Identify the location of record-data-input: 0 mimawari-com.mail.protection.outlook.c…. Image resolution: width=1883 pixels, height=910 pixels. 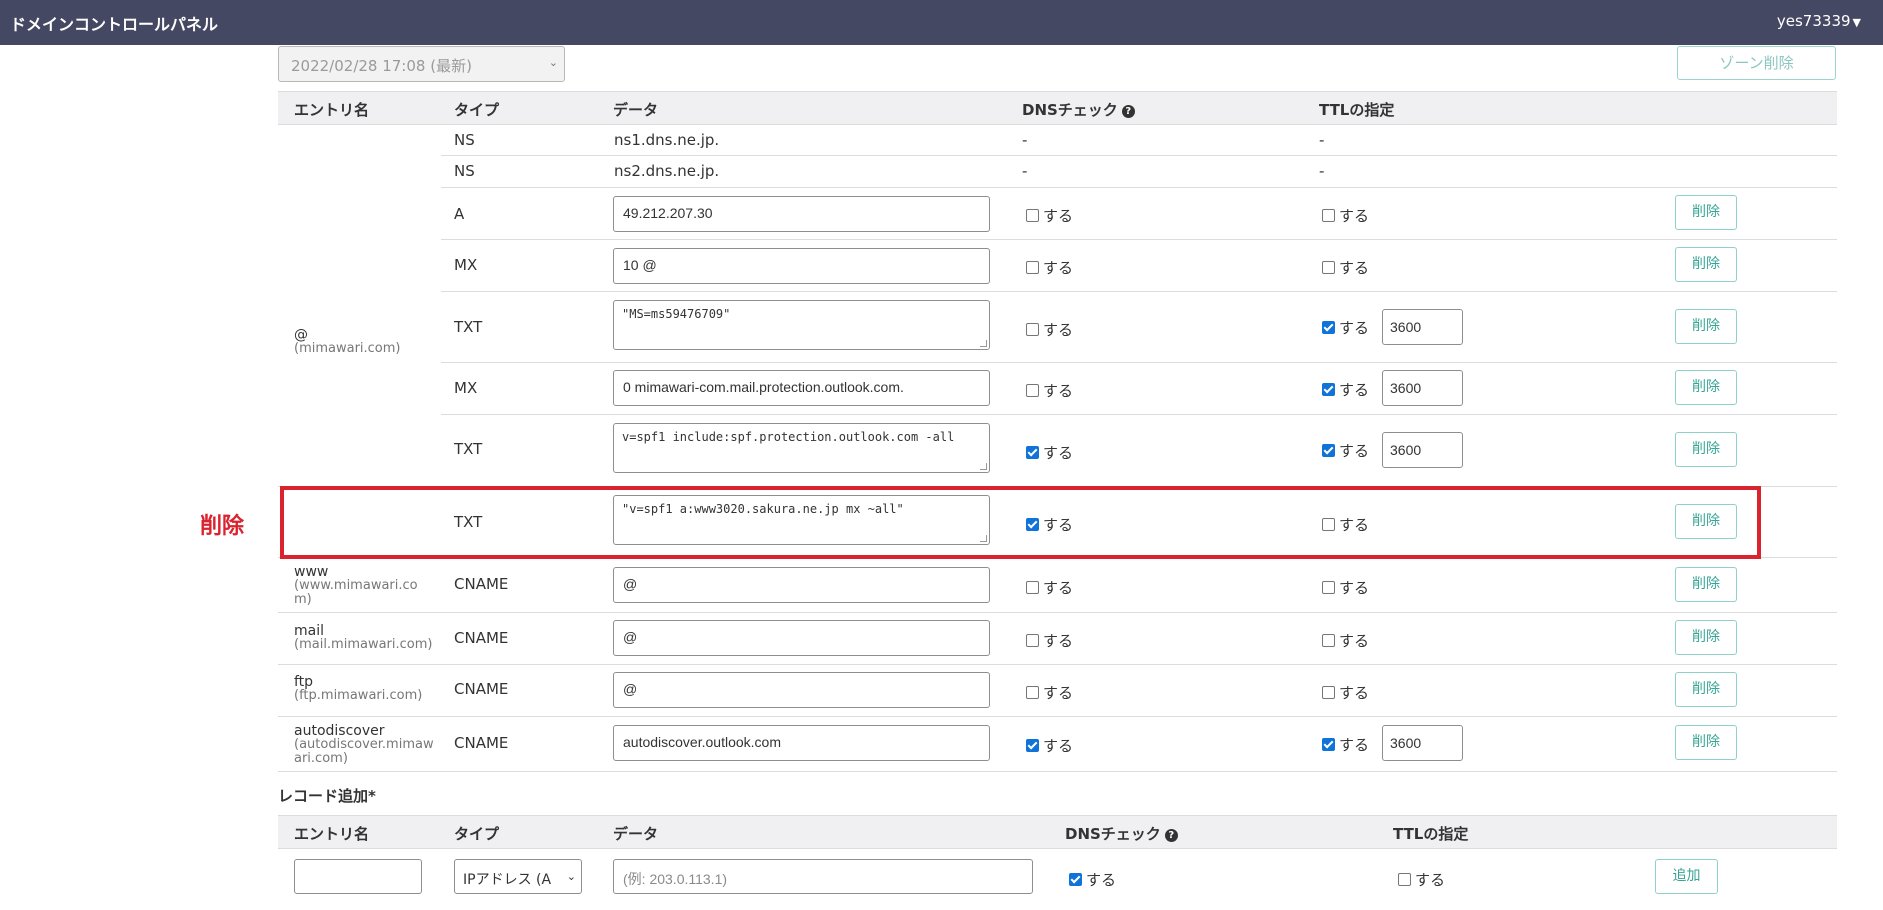
(801, 388).